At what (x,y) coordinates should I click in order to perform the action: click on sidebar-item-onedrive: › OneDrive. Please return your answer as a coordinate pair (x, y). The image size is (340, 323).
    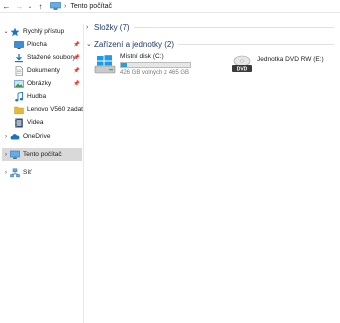
    Looking at the image, I should click on (42, 136).